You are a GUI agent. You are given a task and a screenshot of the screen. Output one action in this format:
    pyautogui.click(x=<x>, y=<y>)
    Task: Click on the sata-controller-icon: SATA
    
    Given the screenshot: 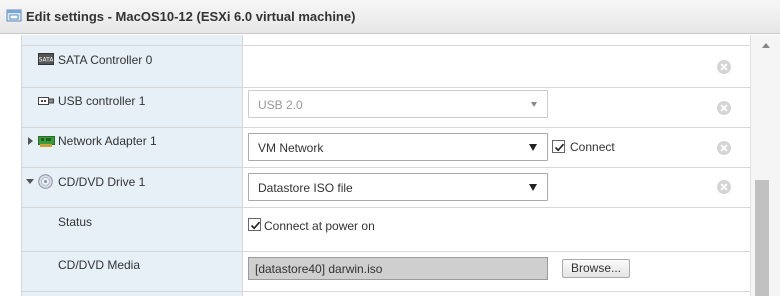 What is the action you would take?
    pyautogui.click(x=46, y=59)
    